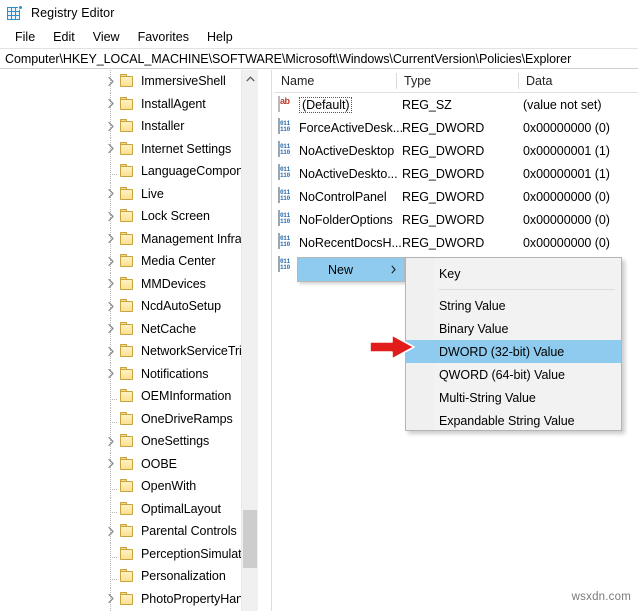 Image resolution: width=638 pixels, height=611 pixels. What do you see at coordinates (128, 553) in the screenshot?
I see `tree-item-perceptionsimulation: PerceptionSimulation` at bounding box center [128, 553].